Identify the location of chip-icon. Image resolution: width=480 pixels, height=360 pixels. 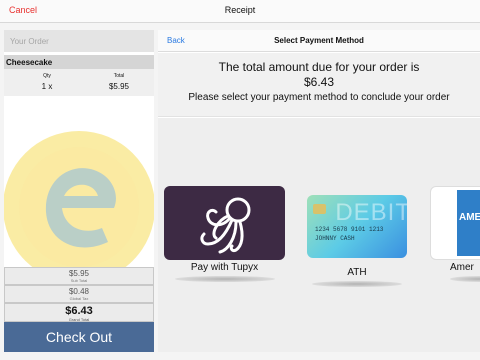
(319, 209).